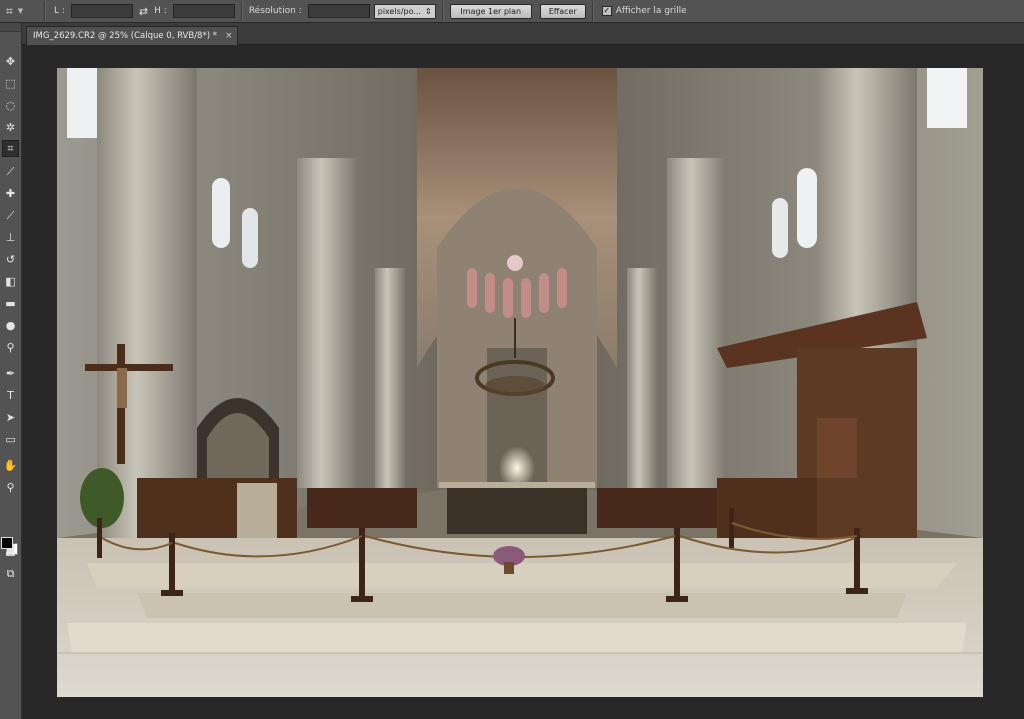 This screenshot has height=719, width=1024. I want to click on brush-tool-icon: ⟋, so click(10, 215).